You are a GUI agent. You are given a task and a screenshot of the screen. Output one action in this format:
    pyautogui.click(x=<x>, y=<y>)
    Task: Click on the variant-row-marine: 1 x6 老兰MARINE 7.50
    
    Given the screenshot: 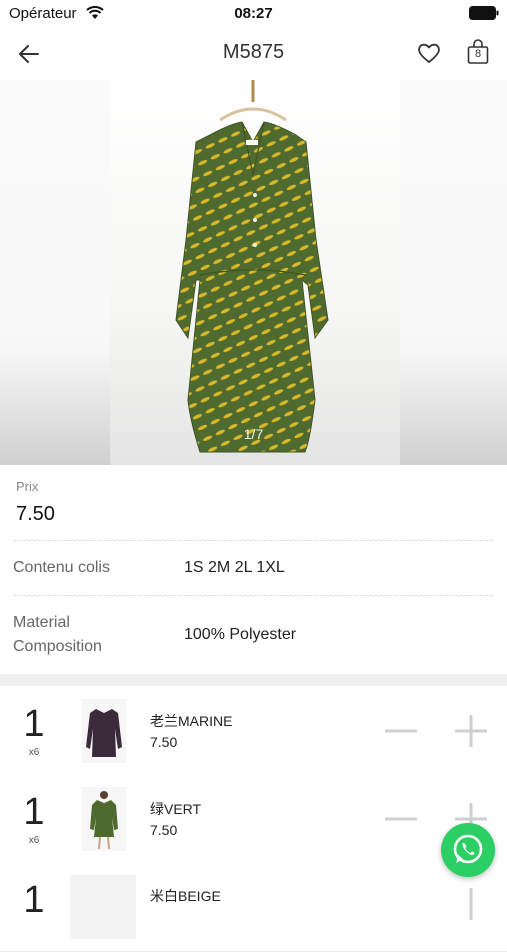 What is the action you would take?
    pyautogui.click(x=253, y=731)
    